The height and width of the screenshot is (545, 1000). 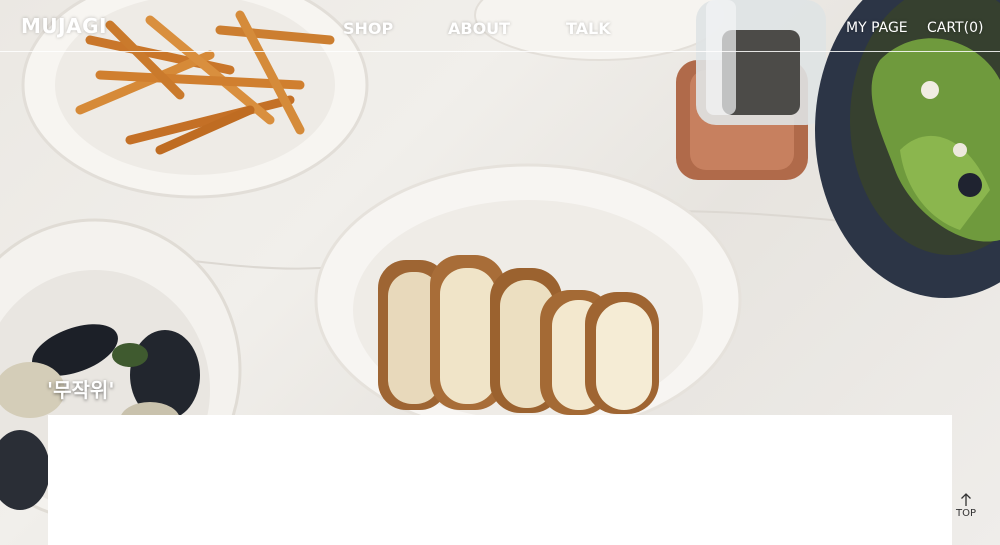 I want to click on nav-item-about: ABOUT, so click(x=479, y=28).